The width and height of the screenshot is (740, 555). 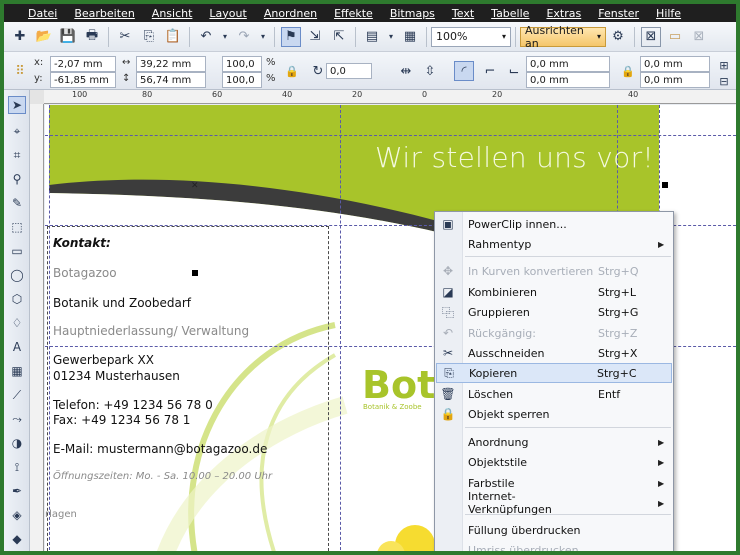 What do you see at coordinates (675, 80) in the screenshot?
I see `corner-radius-field-4: 0,0 mm` at bounding box center [675, 80].